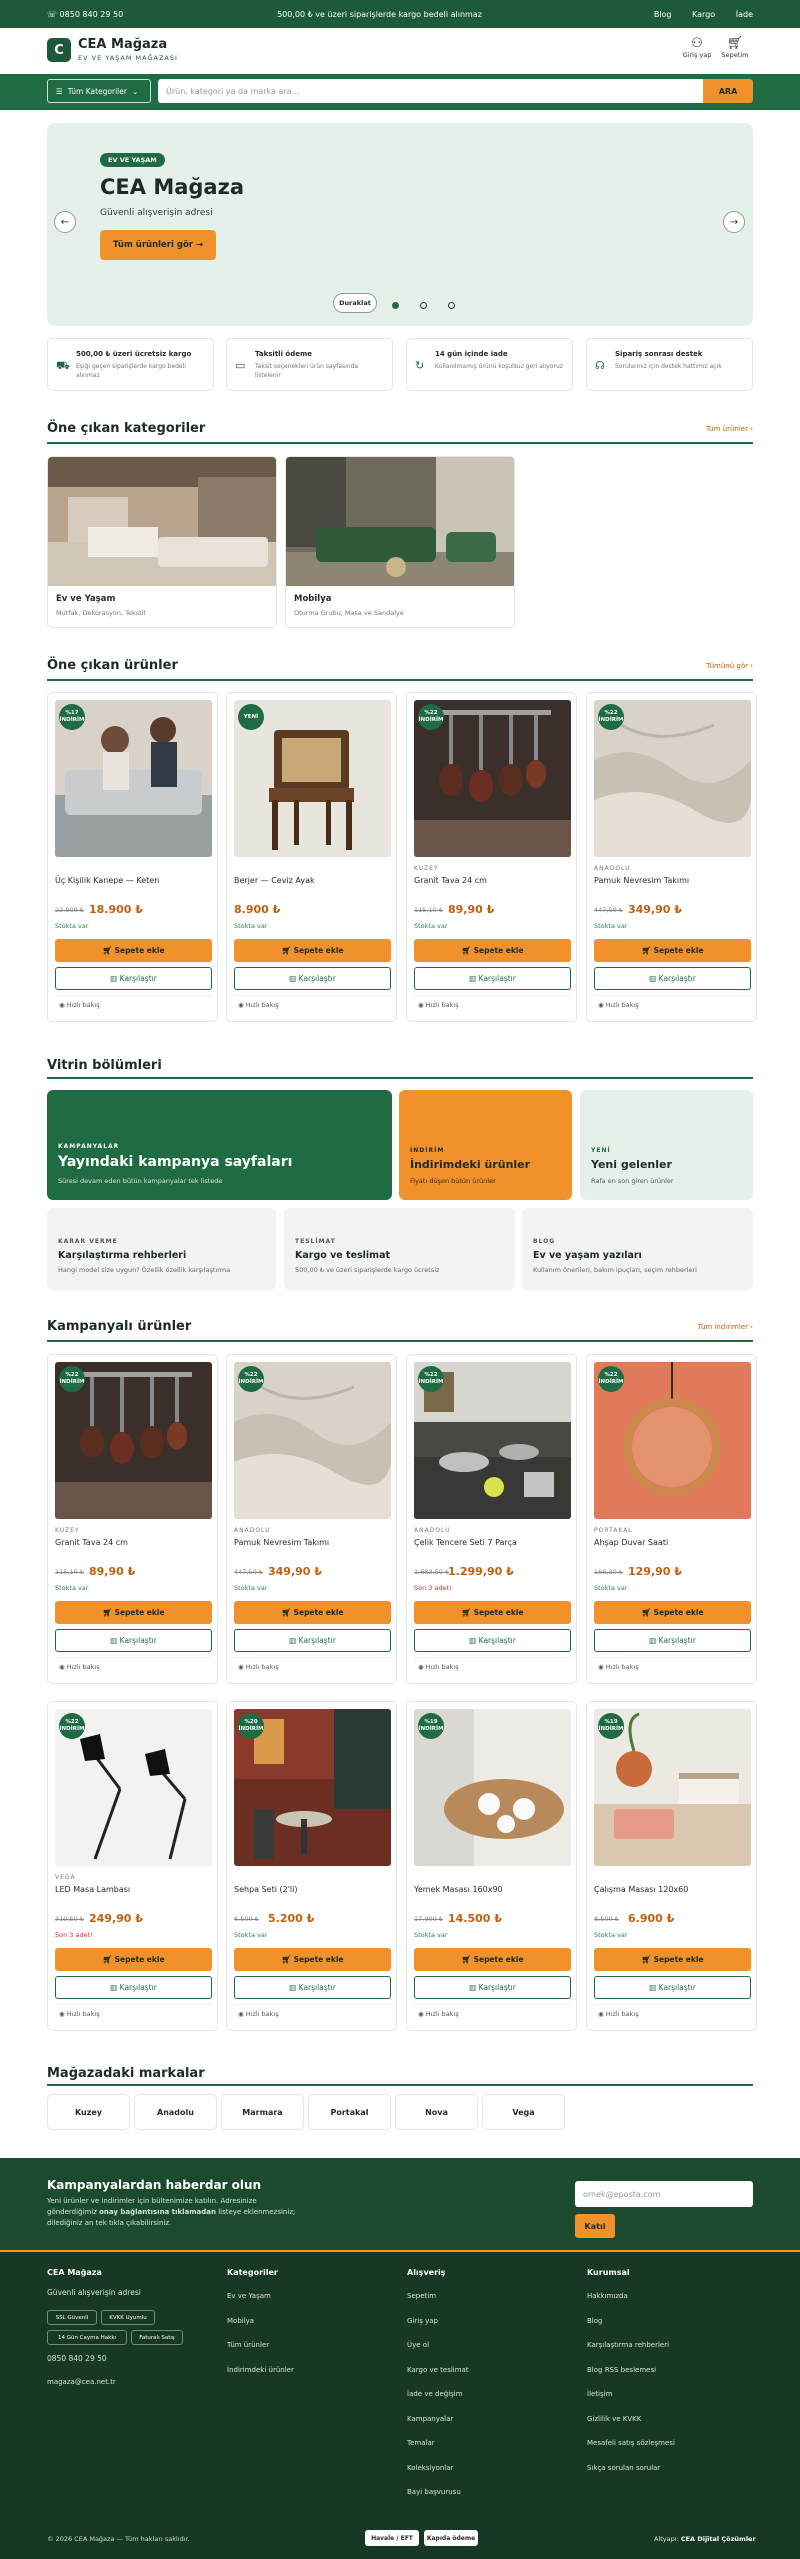  I want to click on footer-link: Kargo ve teslimat, so click(438, 2370).